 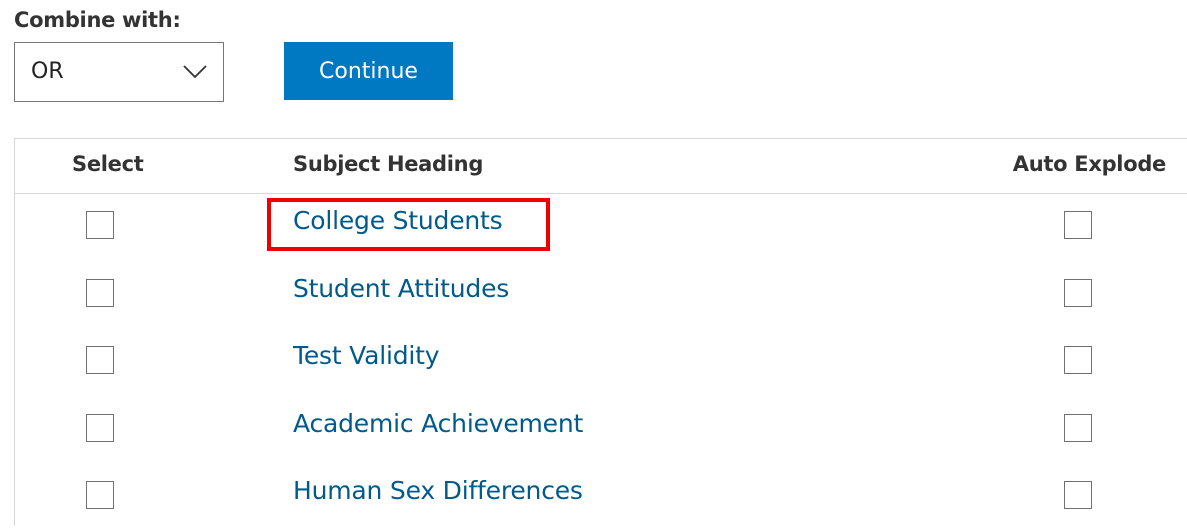 I want to click on table-row: College Students, so click(x=601, y=227).